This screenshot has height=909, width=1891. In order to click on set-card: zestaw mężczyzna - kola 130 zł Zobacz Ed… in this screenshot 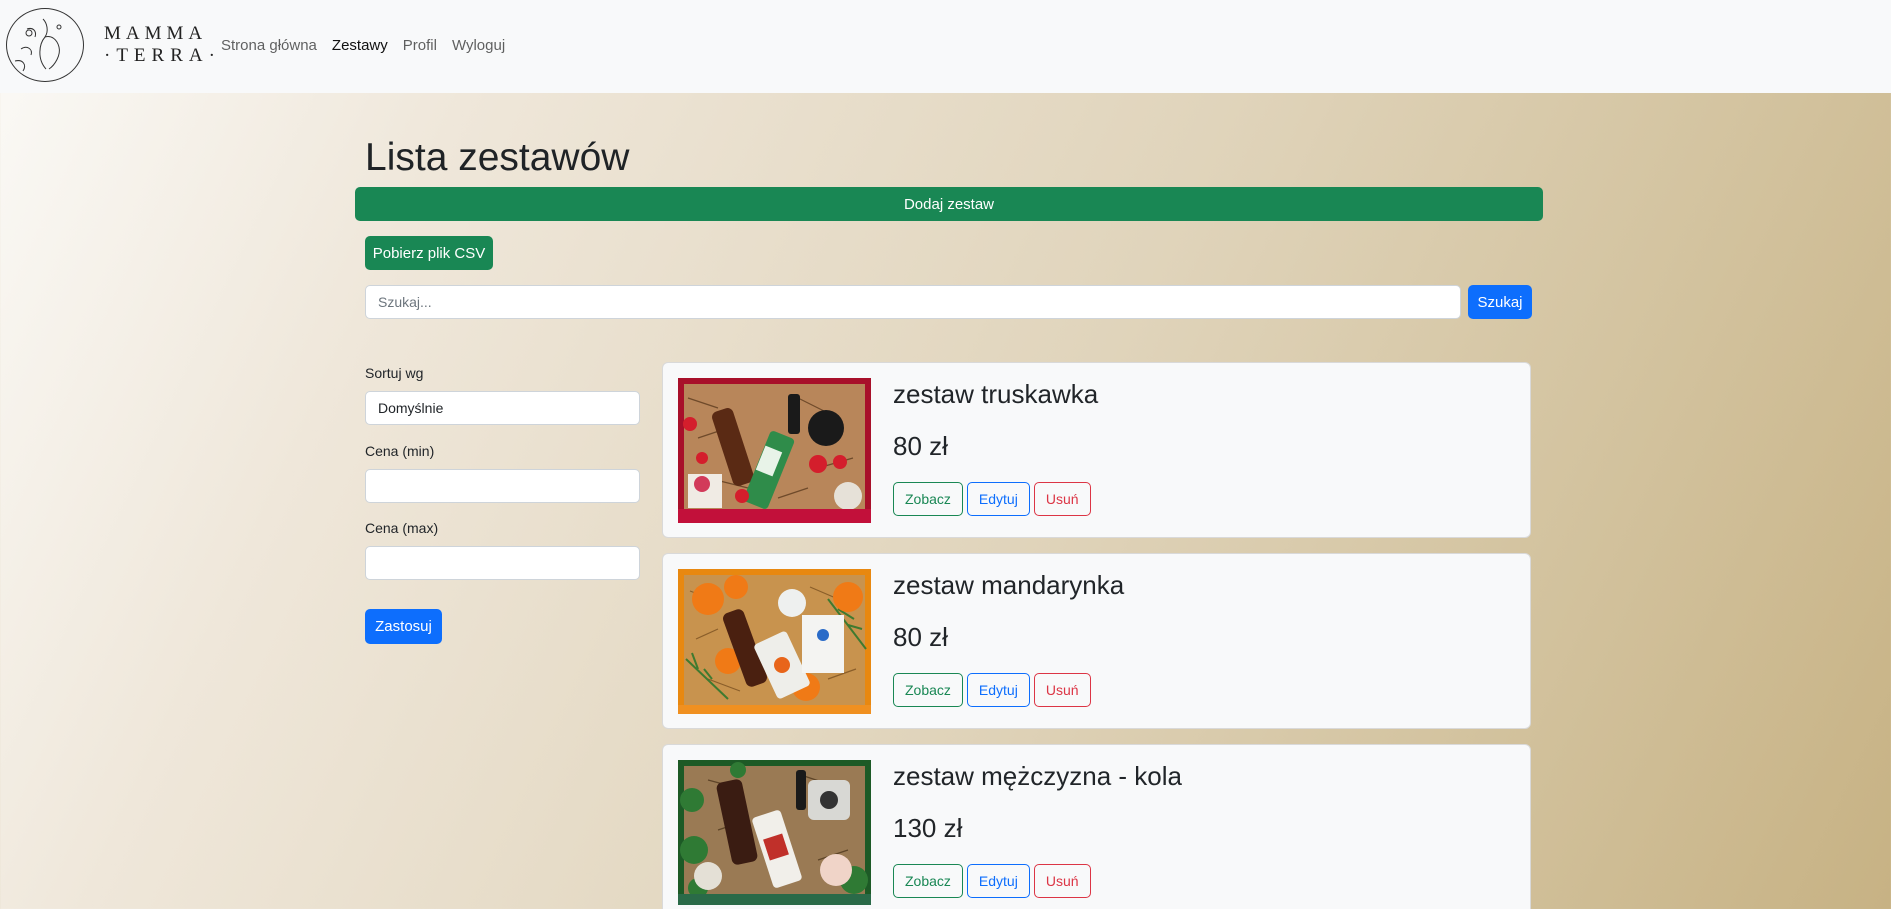, I will do `click(1096, 826)`.